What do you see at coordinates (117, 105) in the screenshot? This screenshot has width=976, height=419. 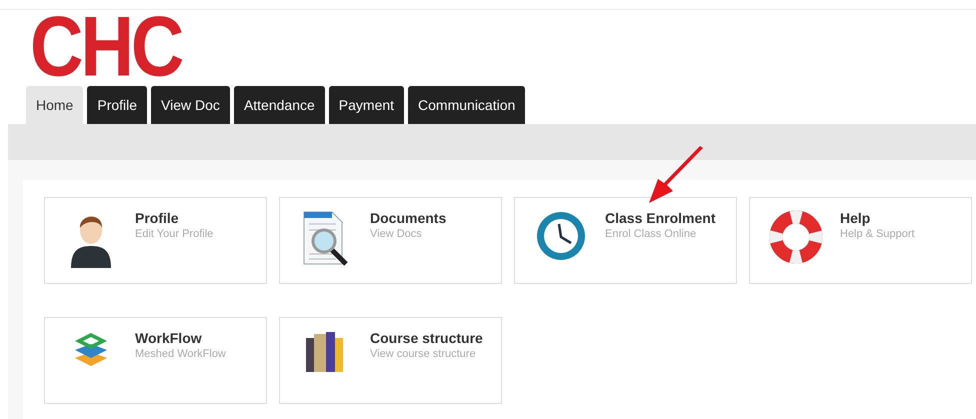 I see `nav-tab: Profile` at bounding box center [117, 105].